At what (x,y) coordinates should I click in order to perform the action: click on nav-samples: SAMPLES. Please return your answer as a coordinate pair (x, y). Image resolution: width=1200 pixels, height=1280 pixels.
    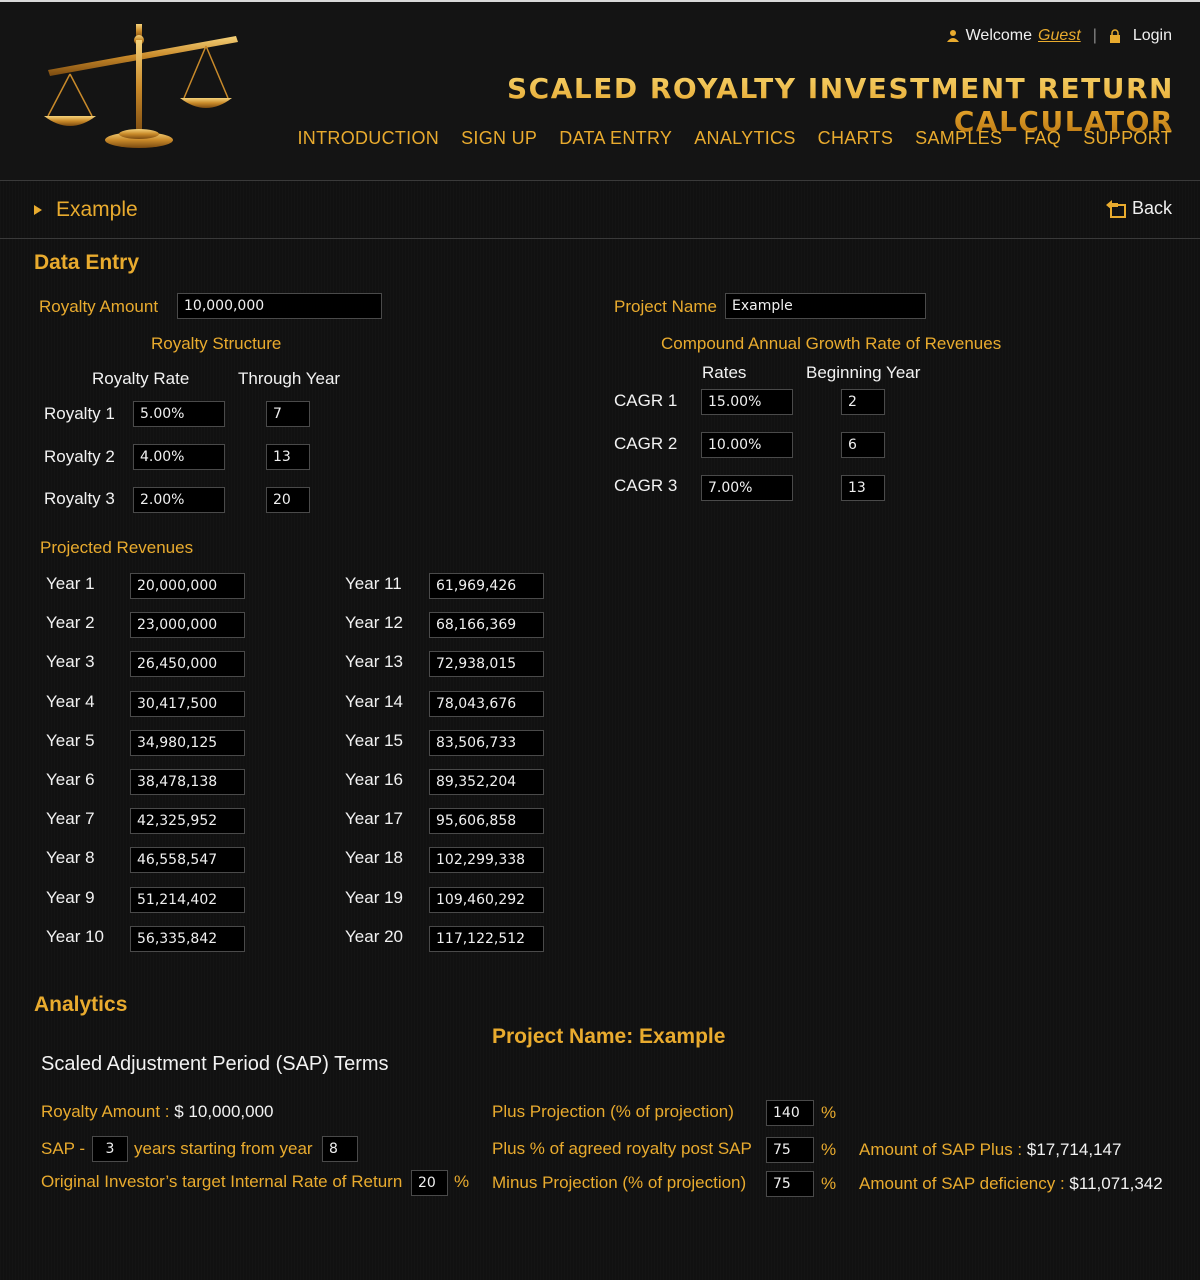
    Looking at the image, I should click on (958, 138).